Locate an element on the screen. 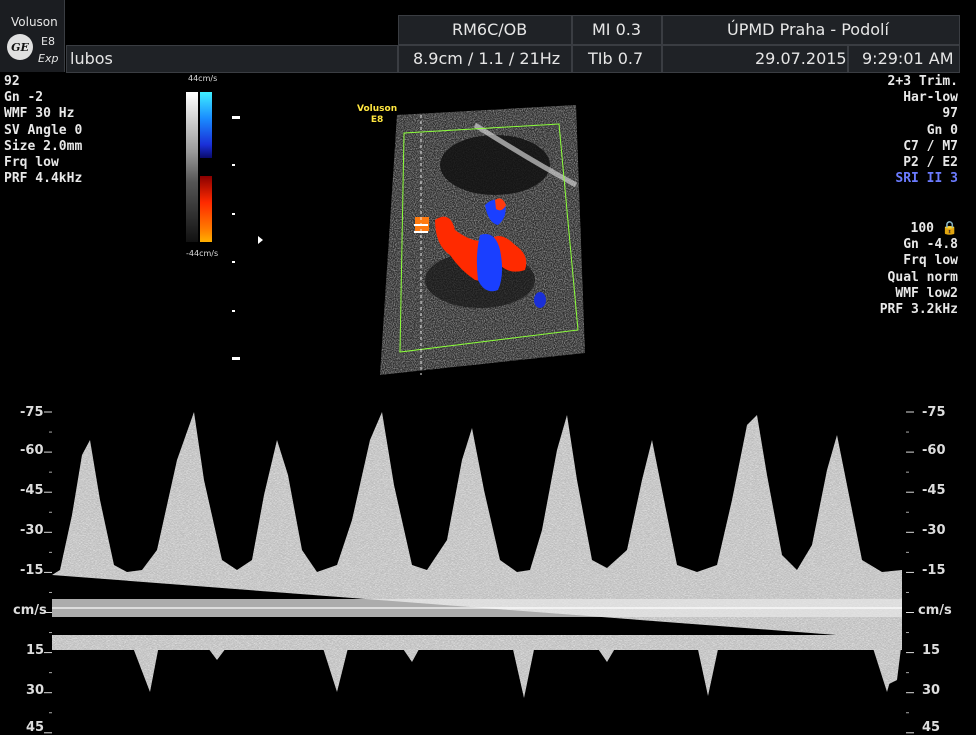 This screenshot has height=735, width=976. param-line: SV Angle 0 is located at coordinates (43, 130).